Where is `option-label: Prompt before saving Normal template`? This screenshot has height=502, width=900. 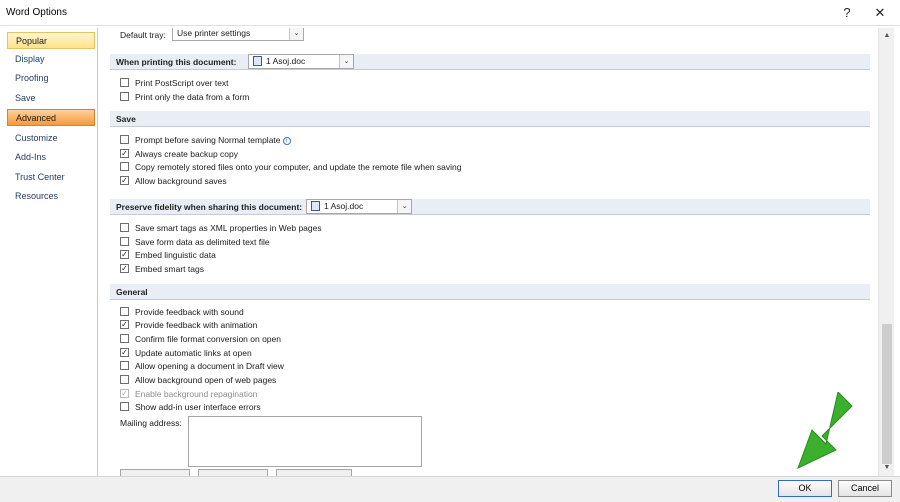 option-label: Prompt before saving Normal template is located at coordinates (208, 140).